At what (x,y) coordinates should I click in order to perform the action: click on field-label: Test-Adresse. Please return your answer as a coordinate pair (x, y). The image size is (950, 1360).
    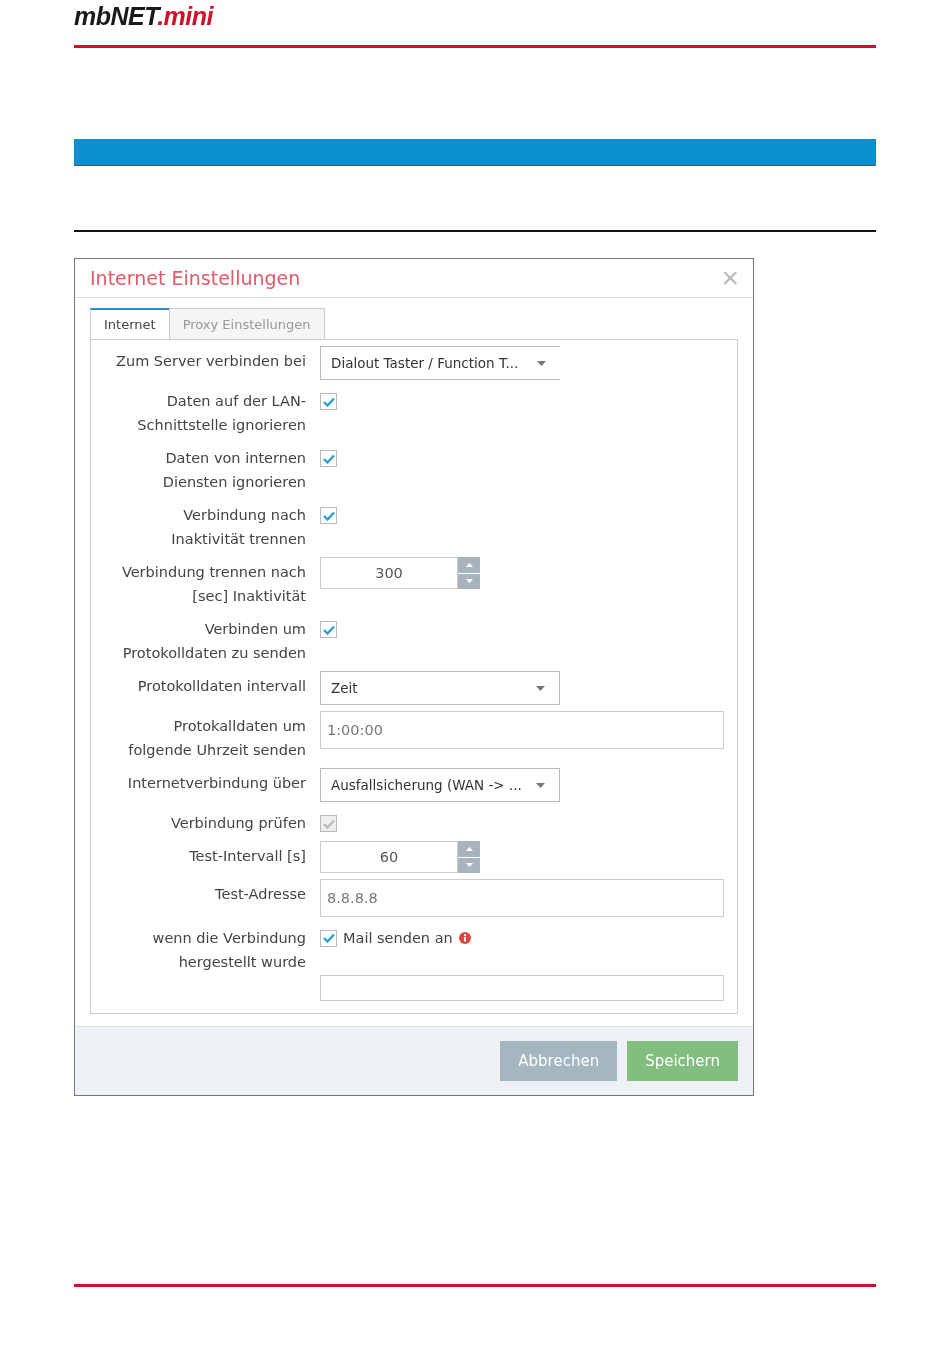
    Looking at the image, I should click on (260, 894).